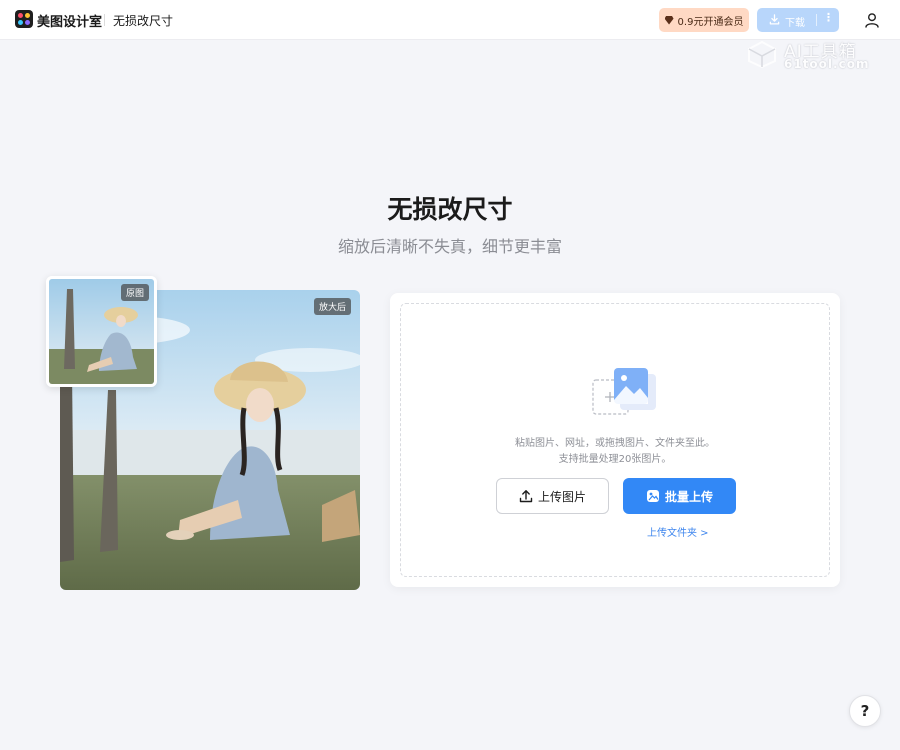 This screenshot has width=900, height=750. What do you see at coordinates (69, 20) in the screenshot?
I see `brand-name: 美图设计室` at bounding box center [69, 20].